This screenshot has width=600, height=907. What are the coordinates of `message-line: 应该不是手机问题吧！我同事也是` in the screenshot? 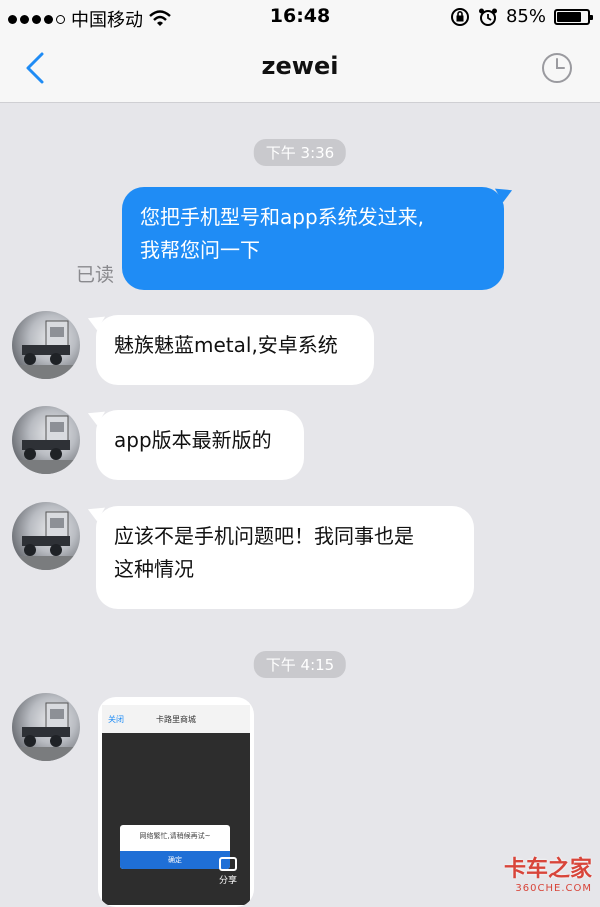 It's located at (264, 536).